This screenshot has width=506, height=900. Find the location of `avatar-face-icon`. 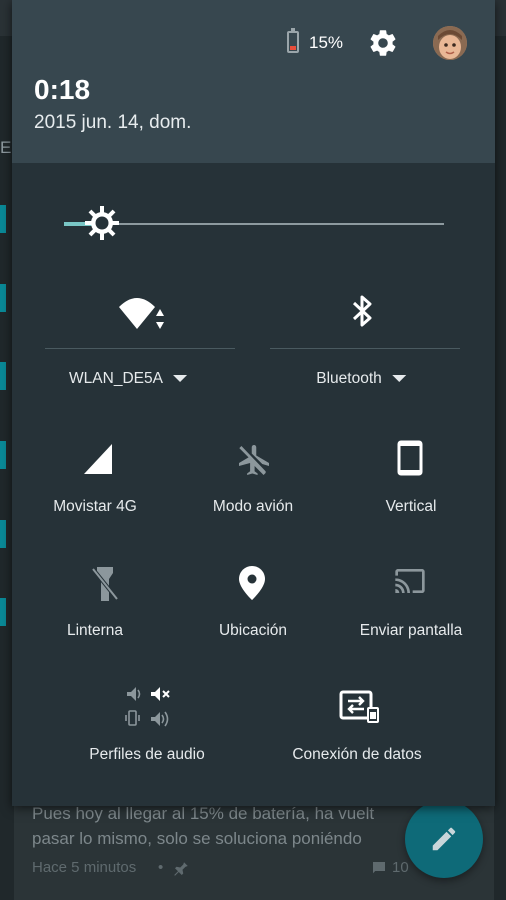

avatar-face-icon is located at coordinates (450, 43).